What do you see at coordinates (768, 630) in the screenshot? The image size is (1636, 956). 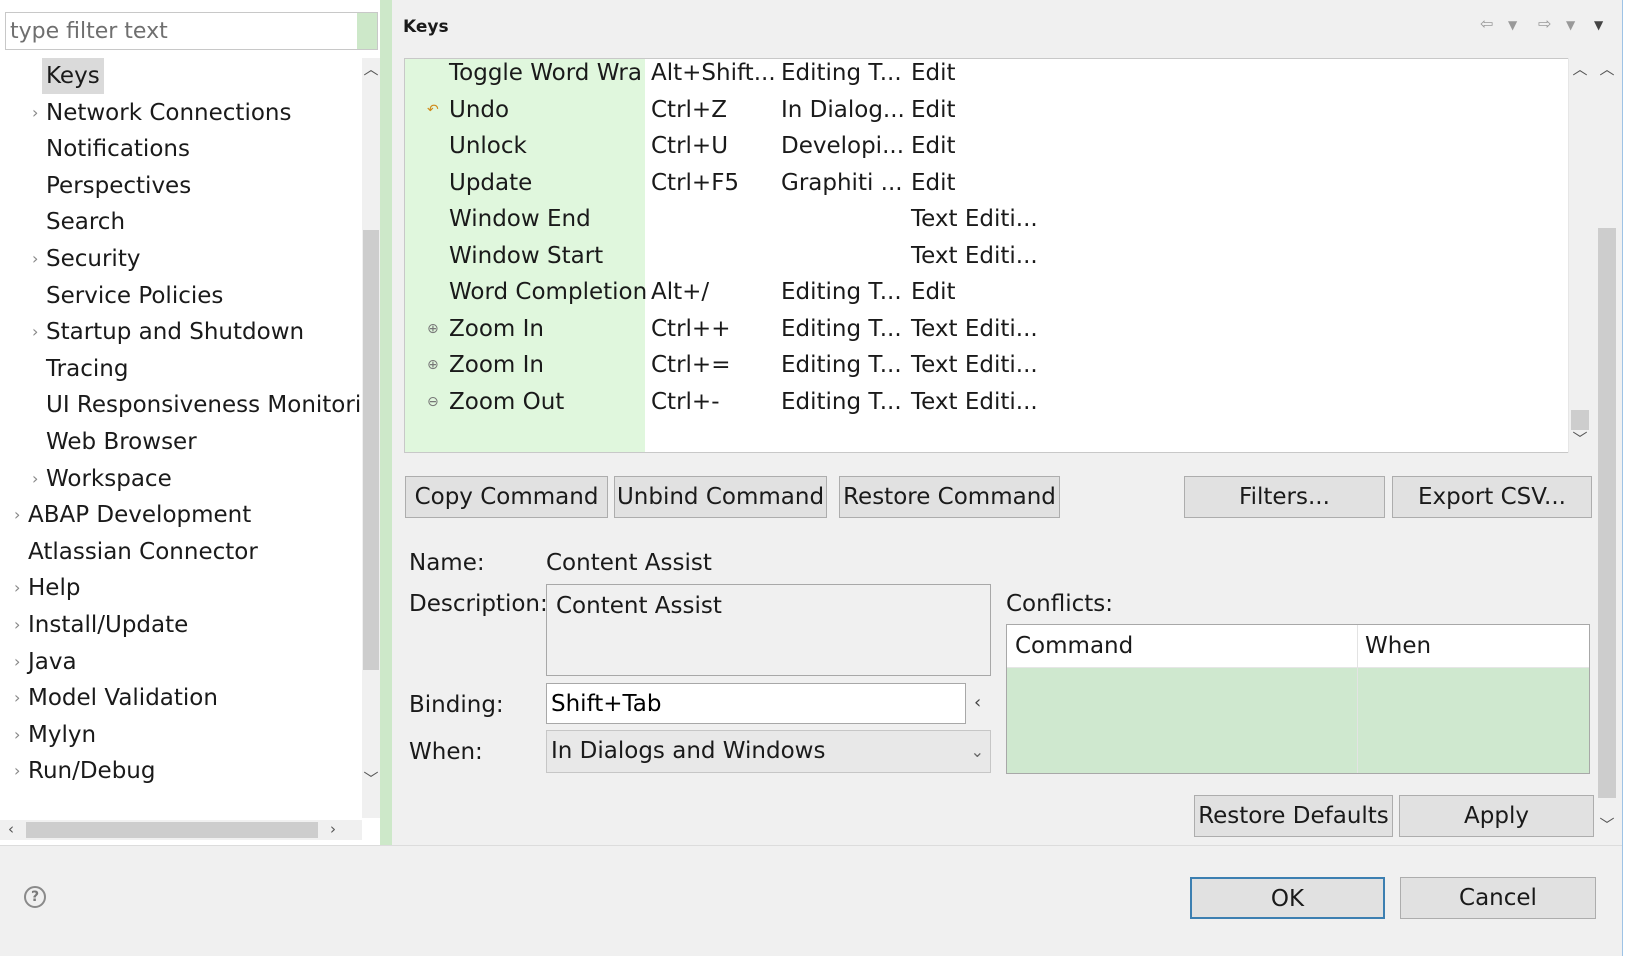 I see `description-field: Content Assist` at bounding box center [768, 630].